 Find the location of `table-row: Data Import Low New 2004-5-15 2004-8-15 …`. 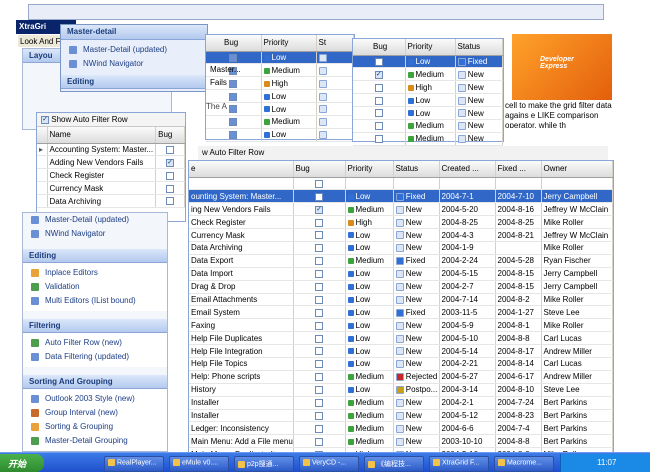

table-row: Data Import Low New 2004-5-15 2004-8-15 … is located at coordinates (401, 274).